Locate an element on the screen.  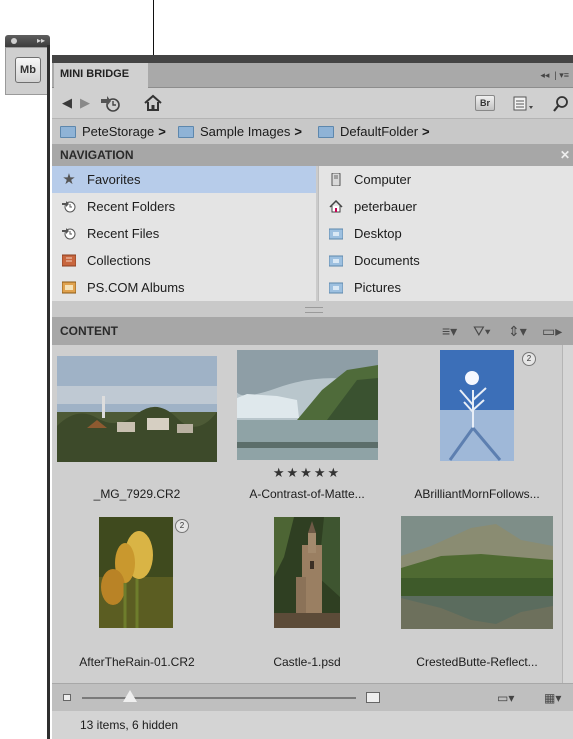
computer-icon is located at coordinates (336, 179).